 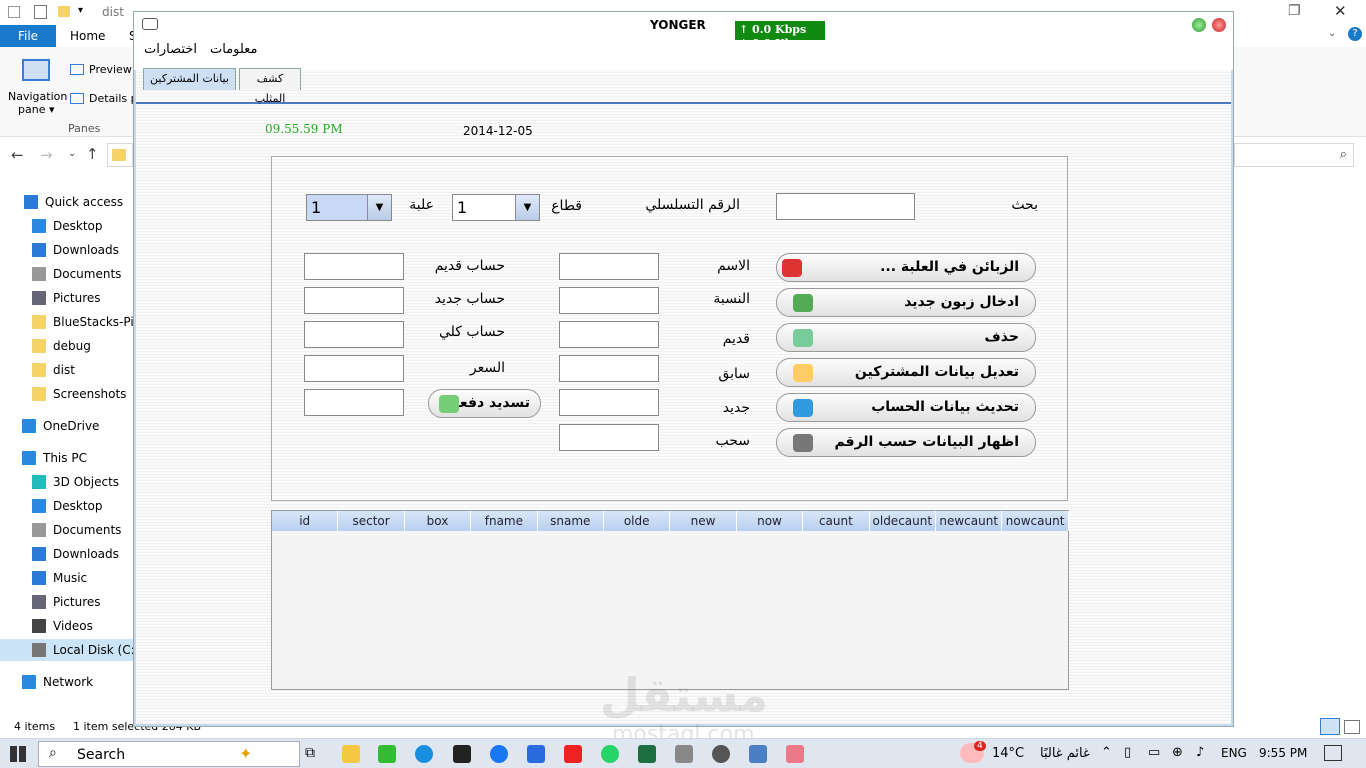 What do you see at coordinates (1154, 752) in the screenshot?
I see `battery-icon: ▭` at bounding box center [1154, 752].